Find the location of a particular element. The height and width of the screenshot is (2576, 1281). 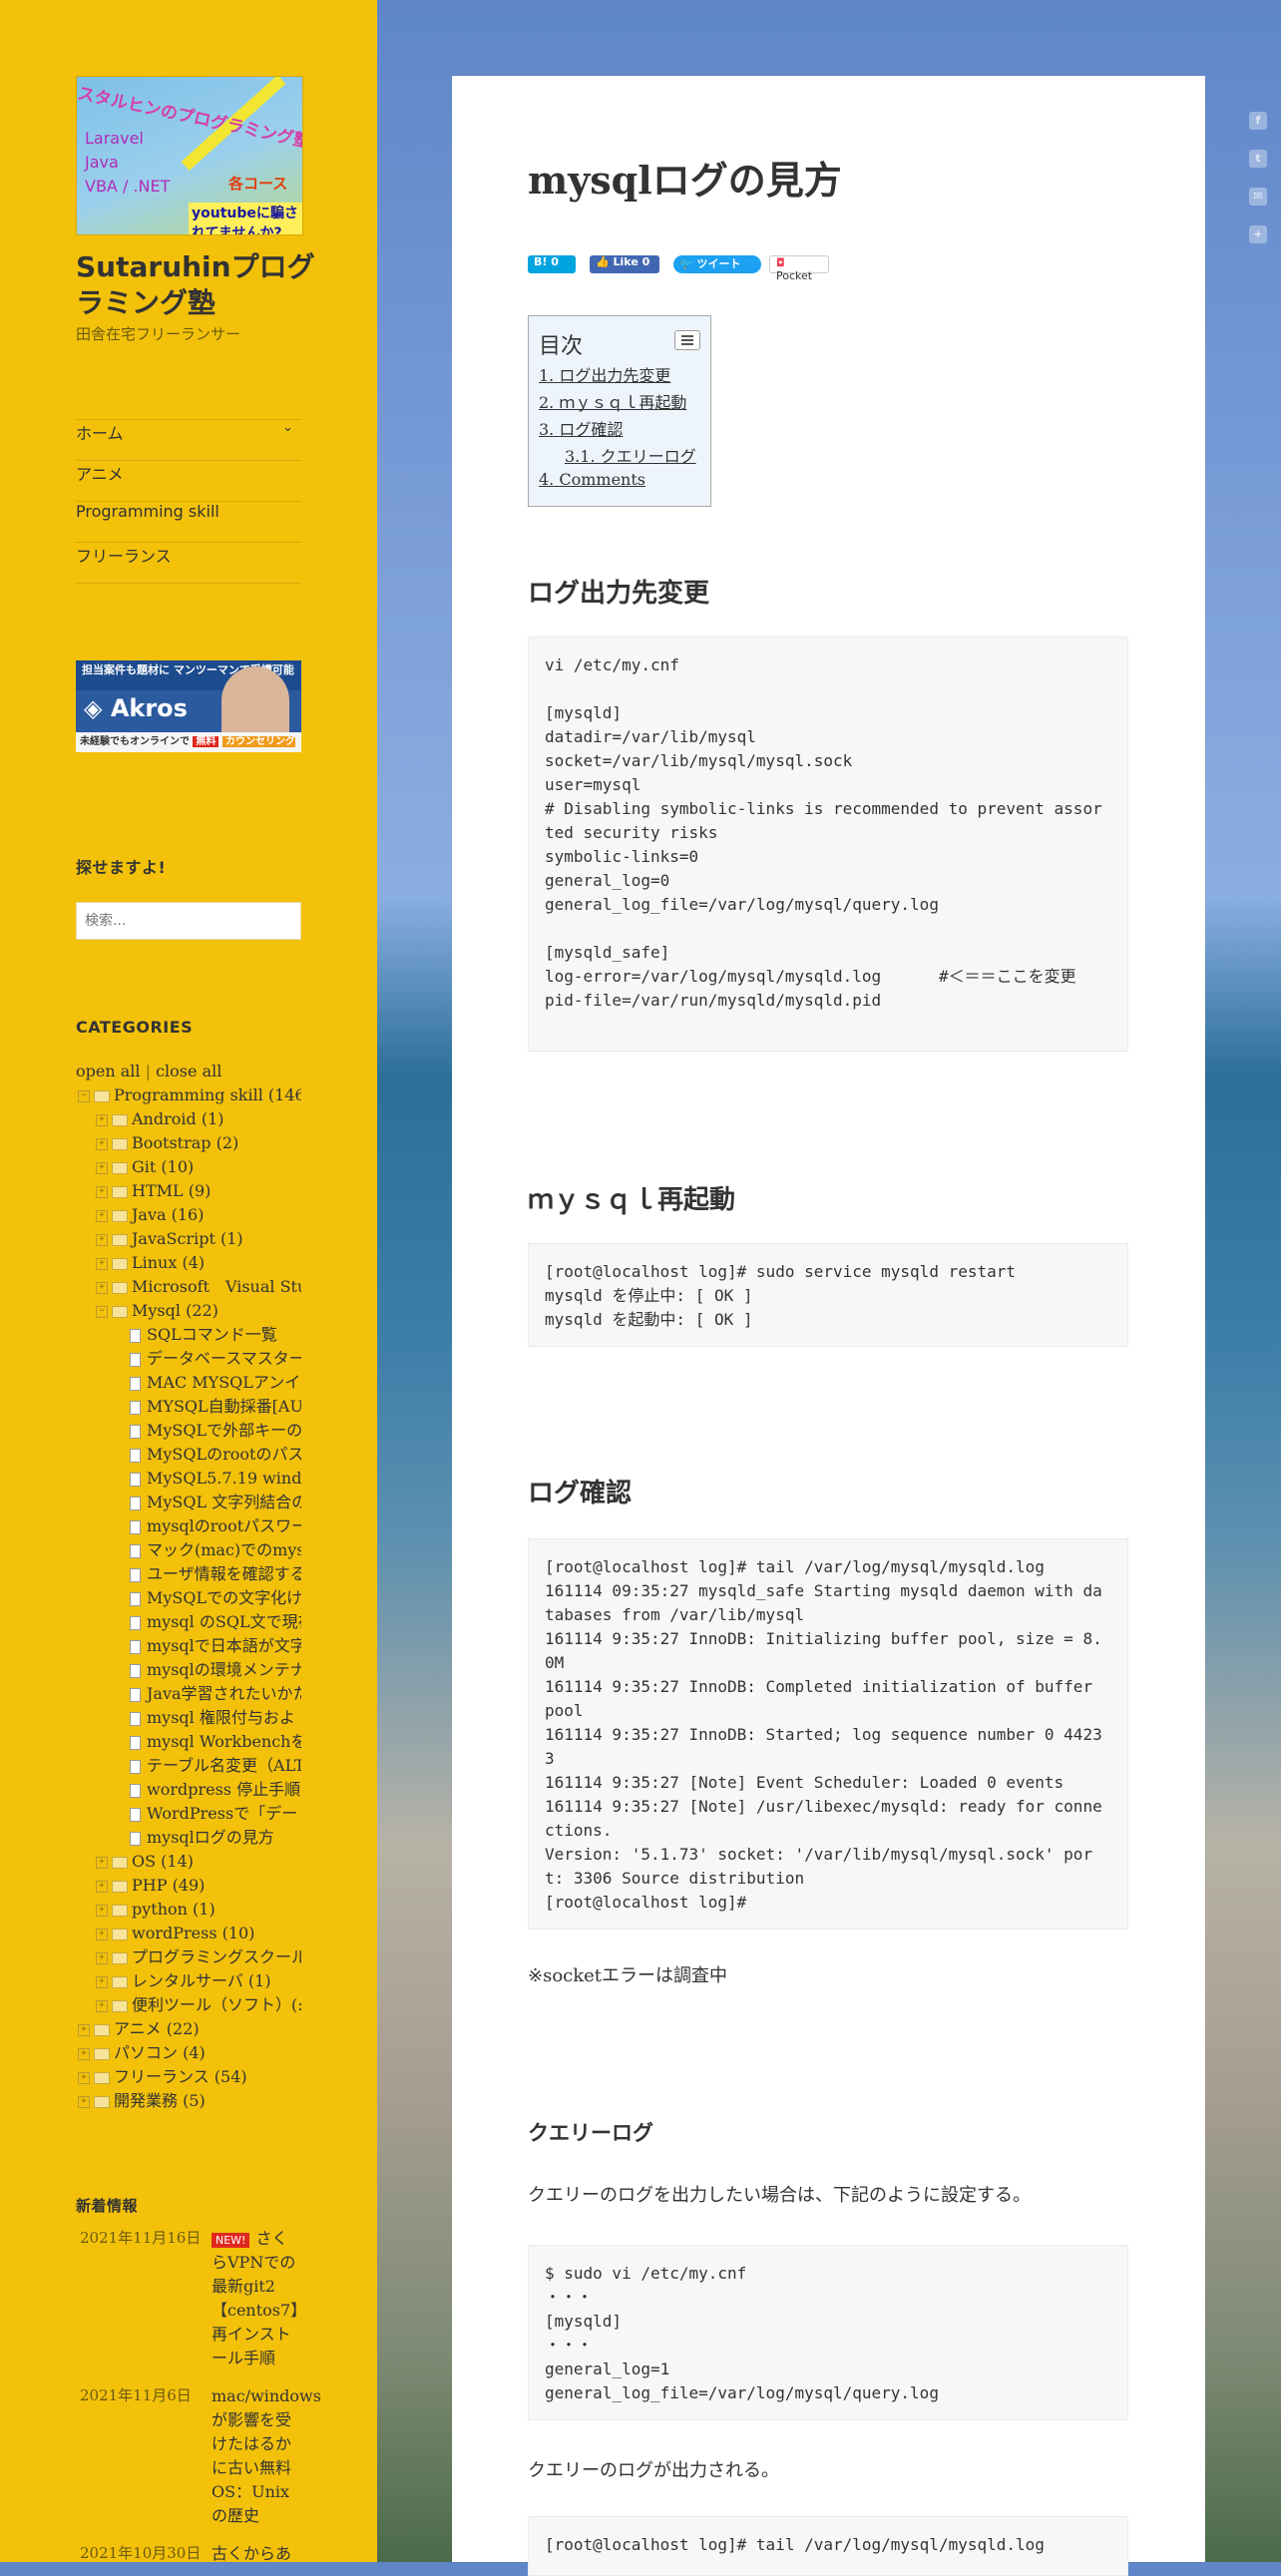

tree-item-label: 開発業務 (5) is located at coordinates (160, 2100).